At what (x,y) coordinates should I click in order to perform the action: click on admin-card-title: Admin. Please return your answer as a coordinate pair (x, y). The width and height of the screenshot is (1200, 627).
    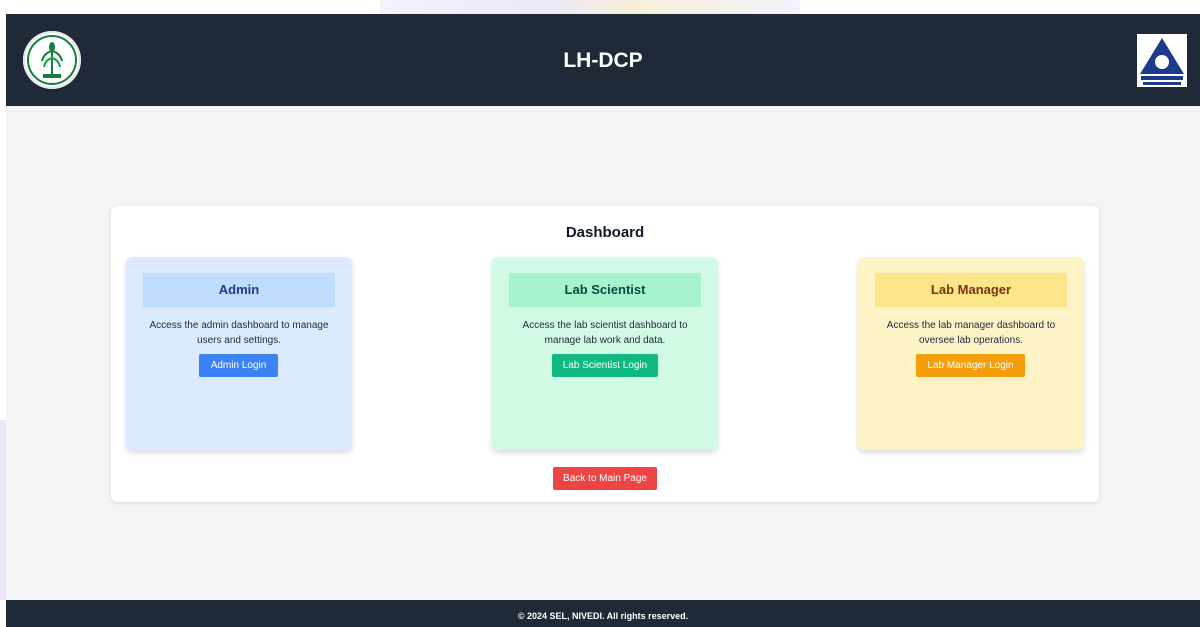
    Looking at the image, I should click on (239, 290).